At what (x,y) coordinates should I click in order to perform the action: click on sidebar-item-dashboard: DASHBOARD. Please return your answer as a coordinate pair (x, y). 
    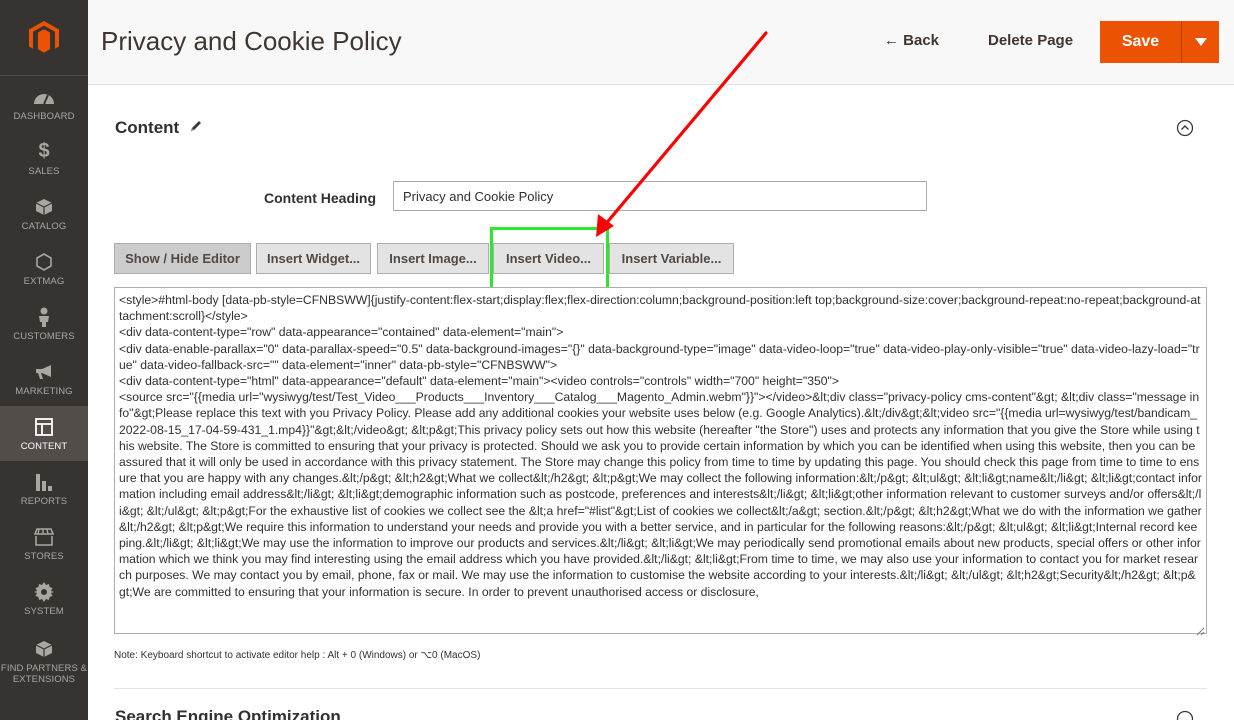
    Looking at the image, I should click on (44, 103).